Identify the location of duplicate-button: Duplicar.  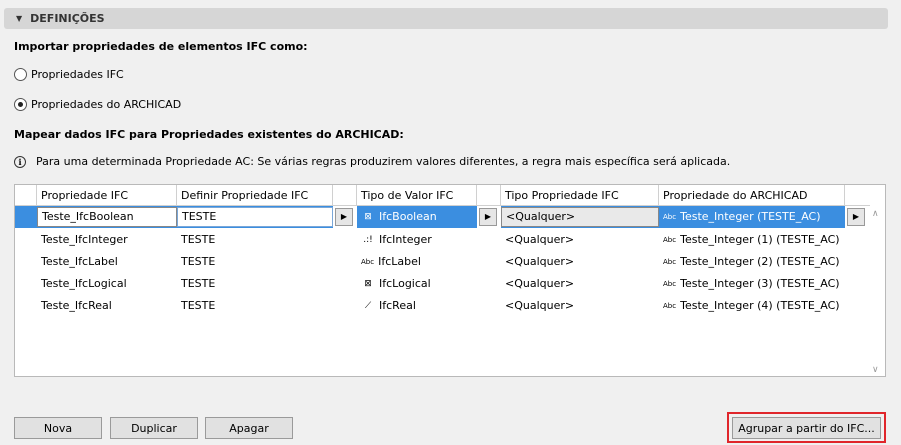
(154, 428).